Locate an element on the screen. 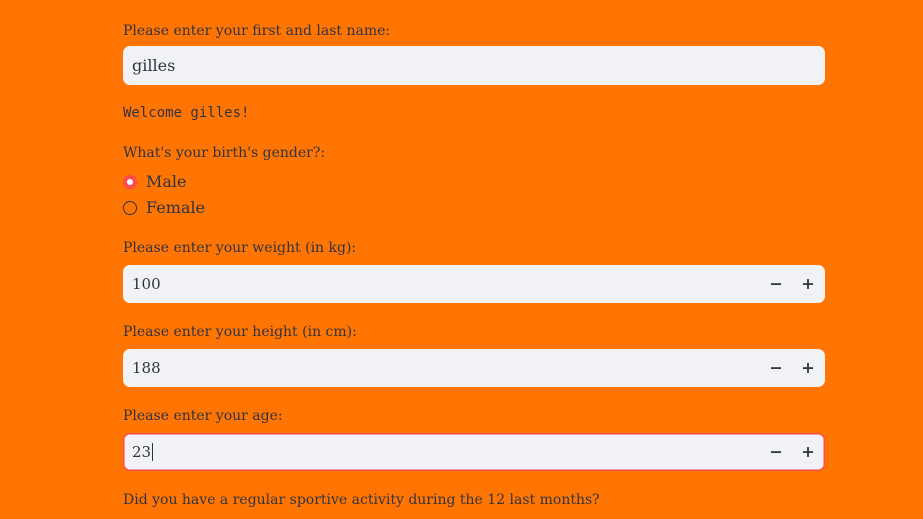 This screenshot has height=519, width=923. weight-increment-button is located at coordinates (808, 284).